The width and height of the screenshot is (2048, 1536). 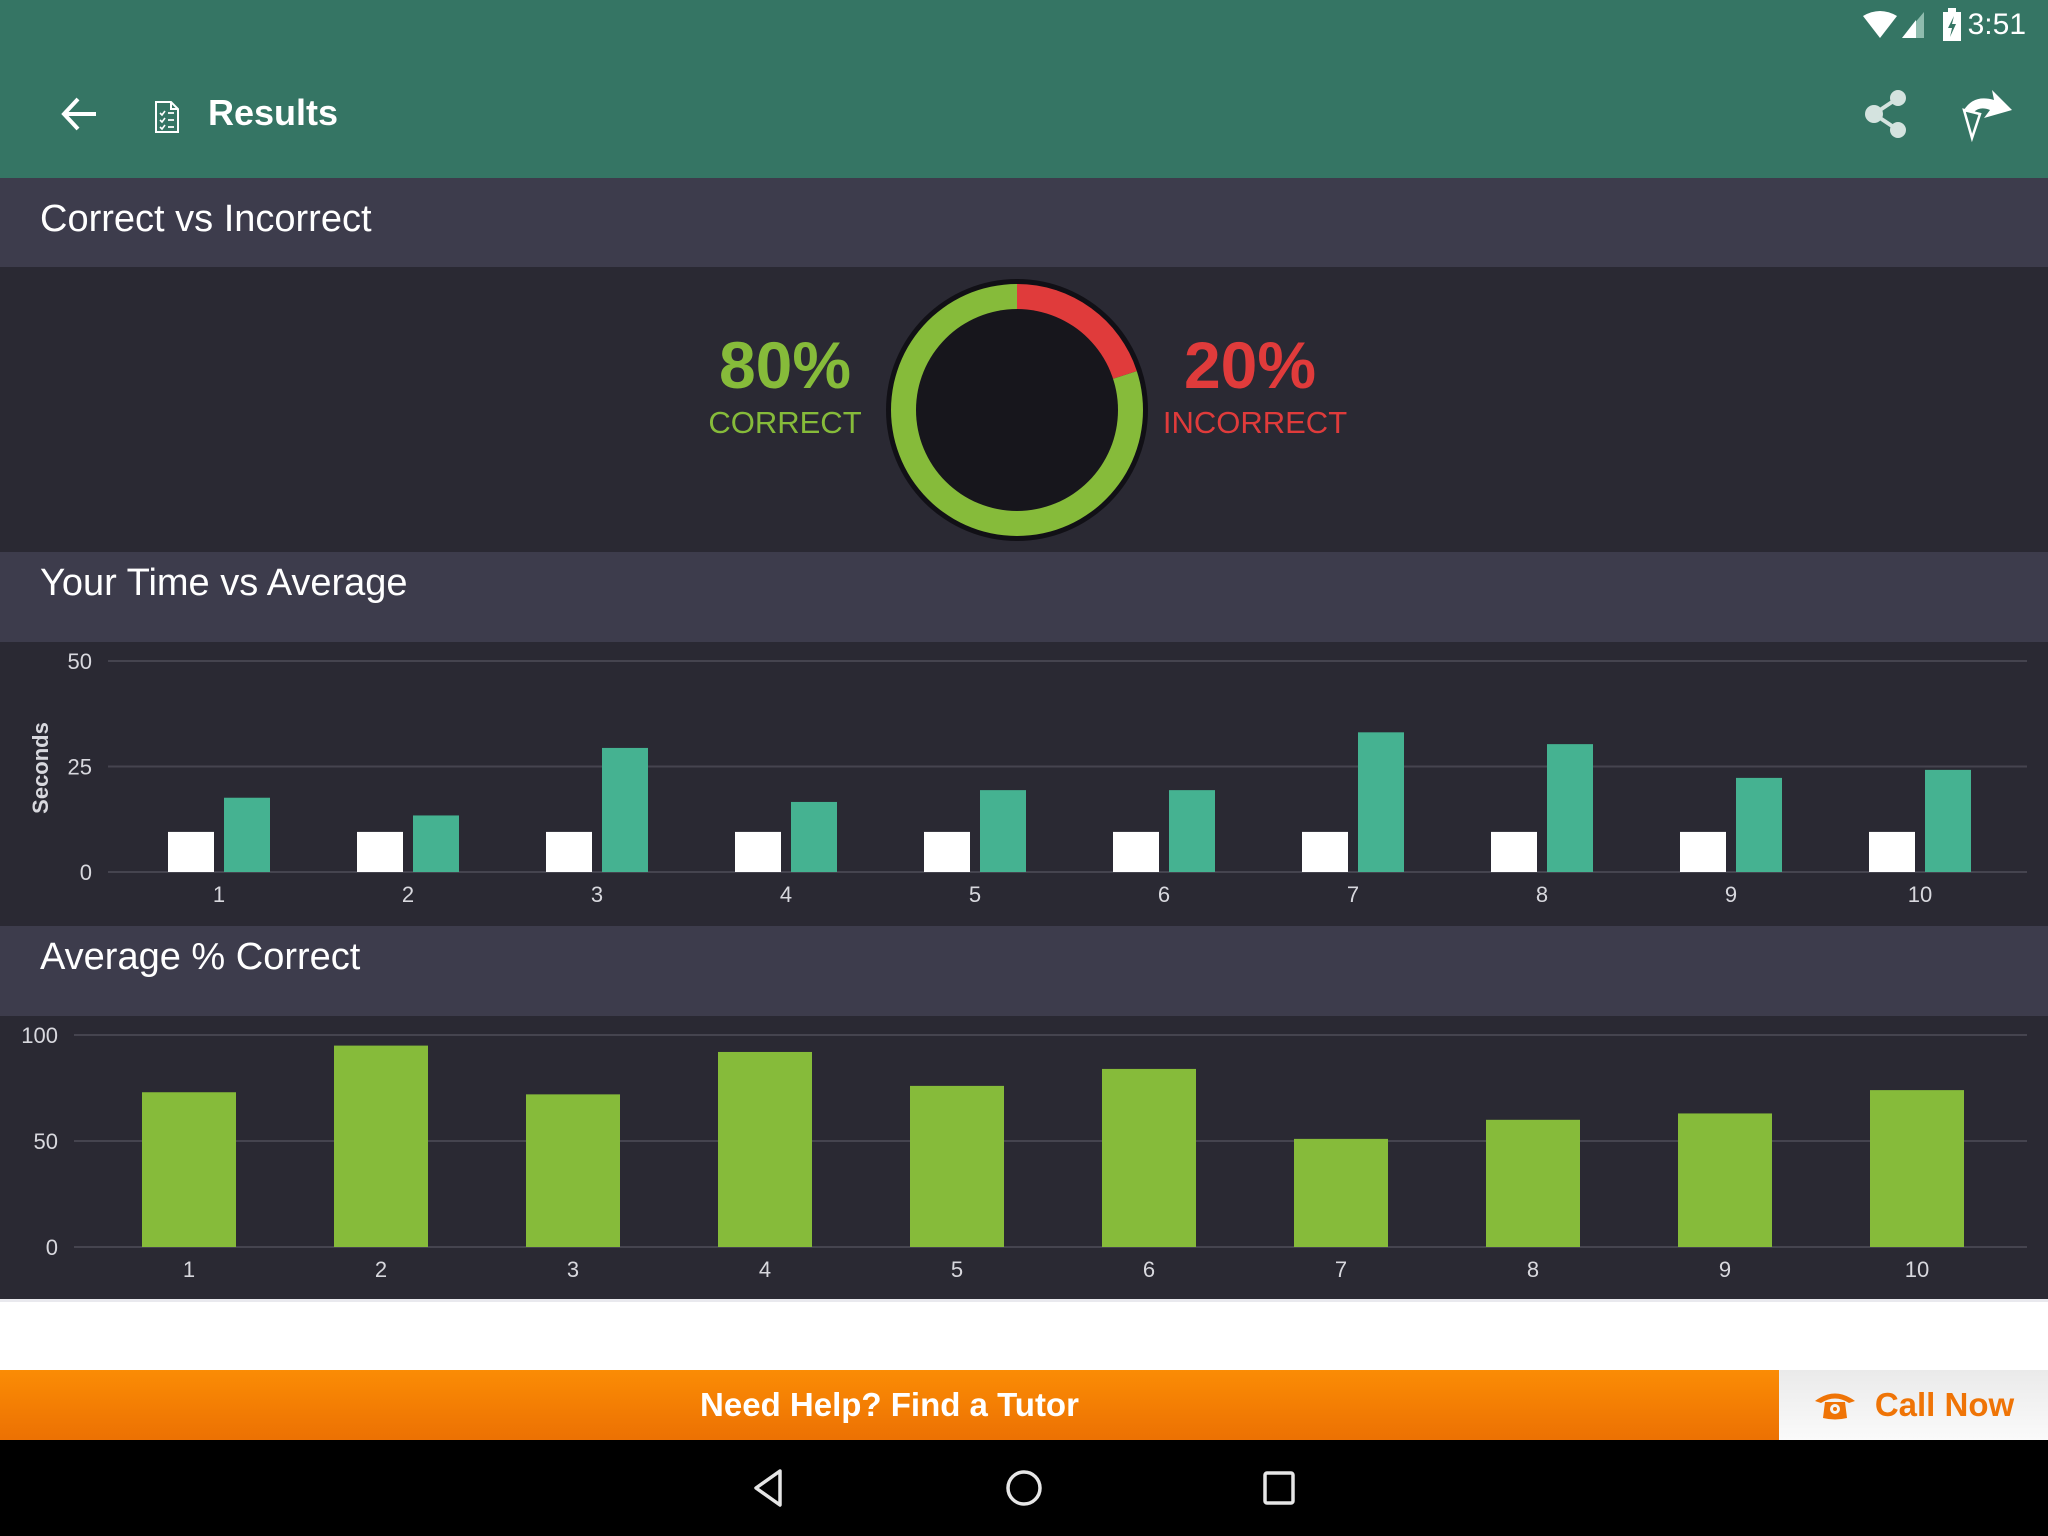 I want to click on section-title: Your Time vs Average, so click(x=224, y=583).